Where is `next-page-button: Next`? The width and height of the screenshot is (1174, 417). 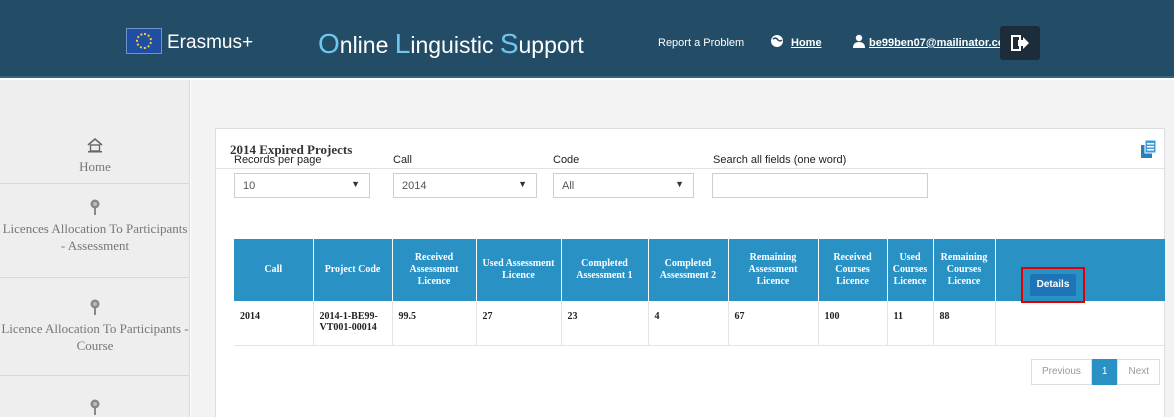
next-page-button: Next is located at coordinates (1139, 372).